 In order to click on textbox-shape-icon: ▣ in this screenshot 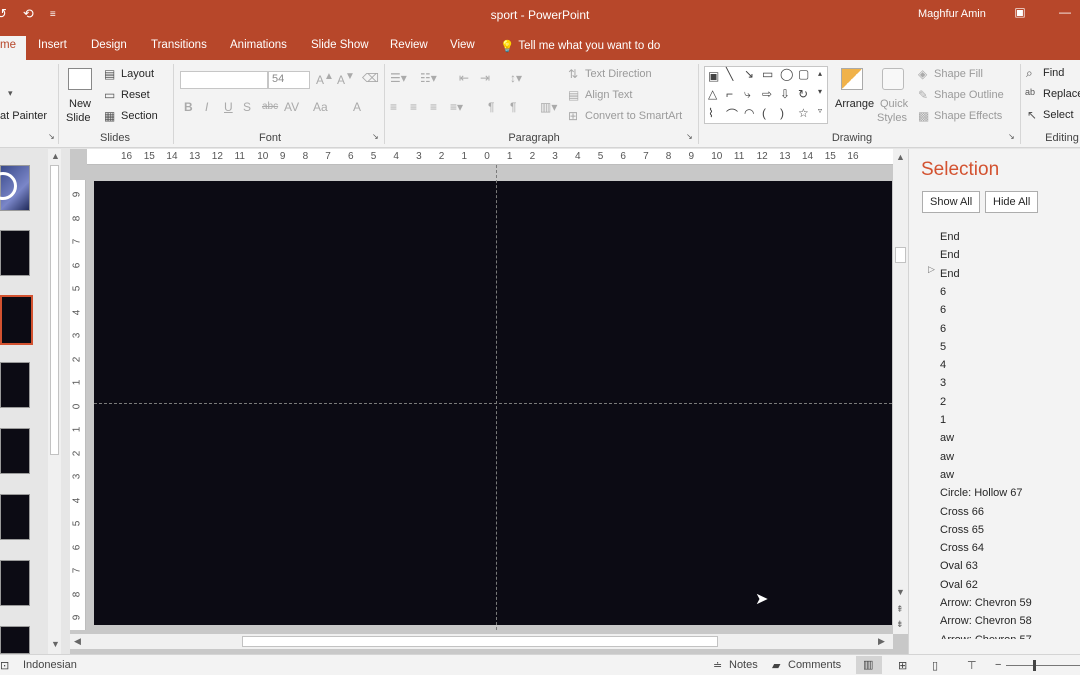, I will do `click(713, 76)`.